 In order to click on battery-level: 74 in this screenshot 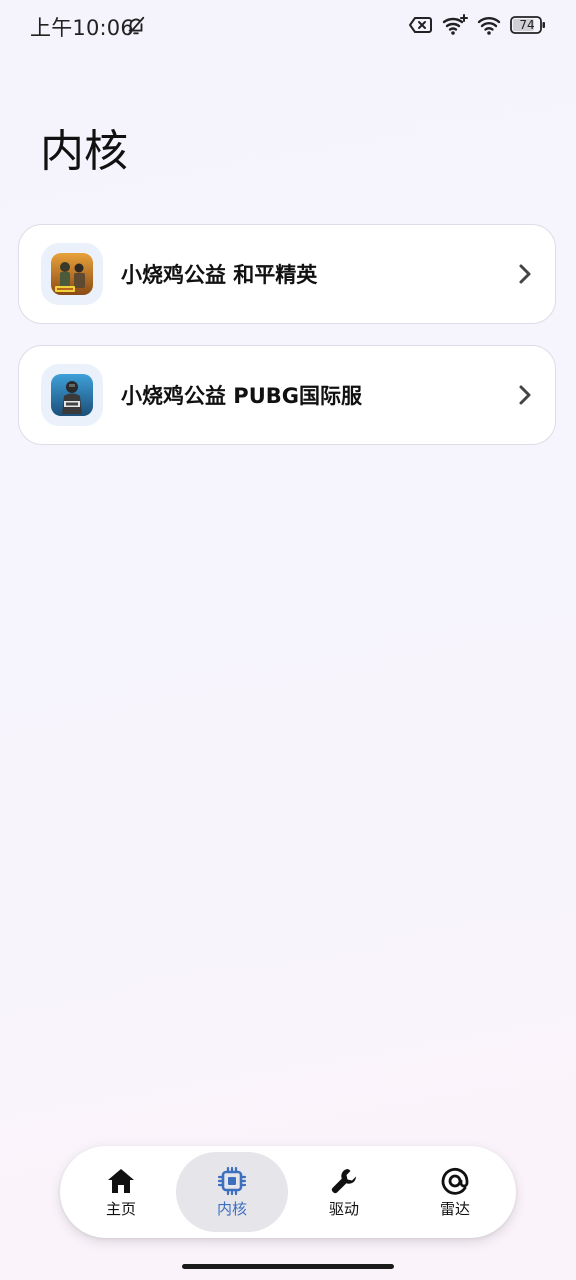, I will do `click(527, 25)`.